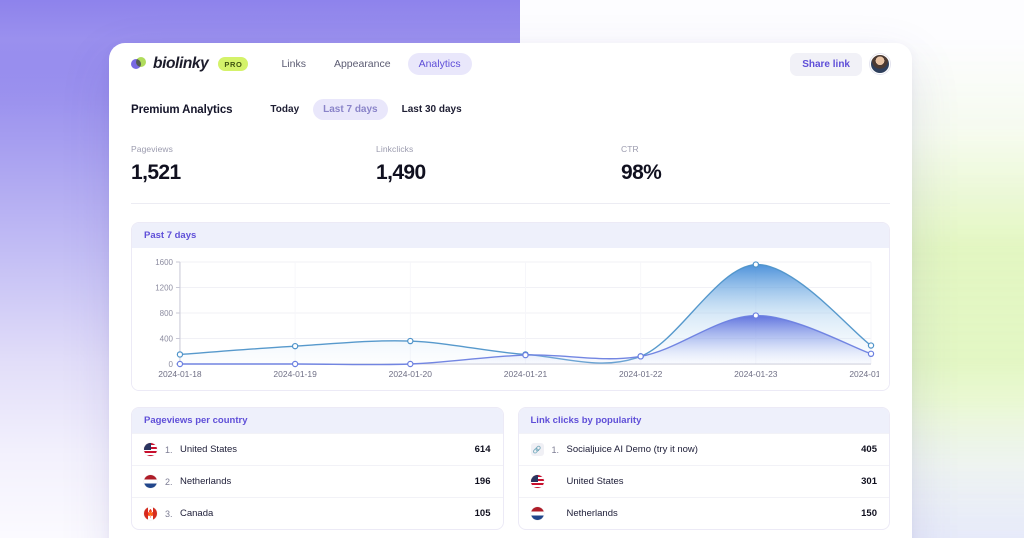  I want to click on row-rank: 2., so click(169, 481).